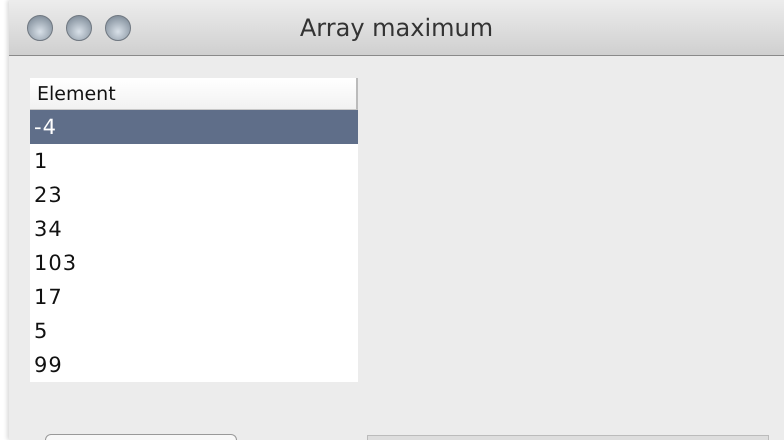 Image resolution: width=784 pixels, height=440 pixels. Describe the element at coordinates (194, 94) in the screenshot. I see `column-header: Element` at that location.